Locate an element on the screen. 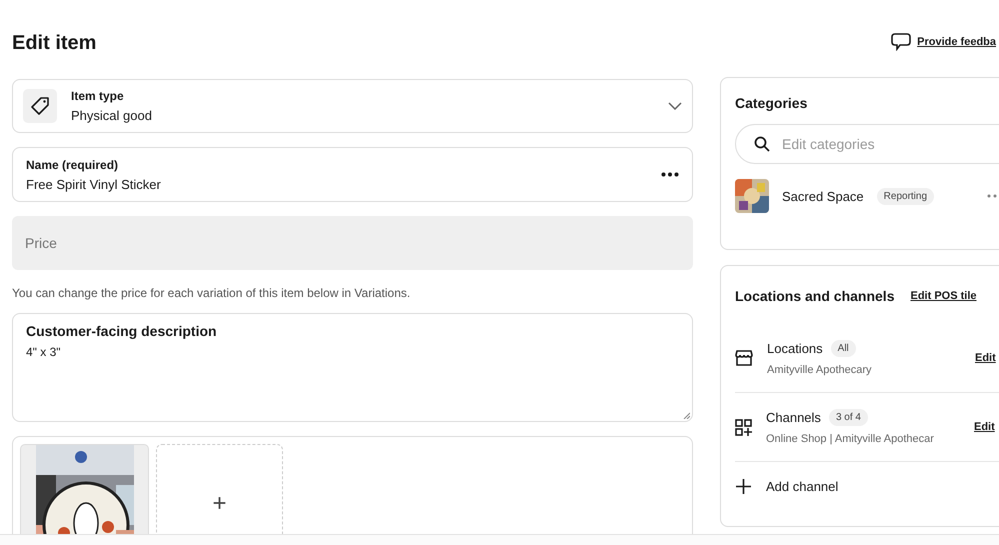 This screenshot has height=545, width=999. category-tag: Reporting is located at coordinates (905, 196).